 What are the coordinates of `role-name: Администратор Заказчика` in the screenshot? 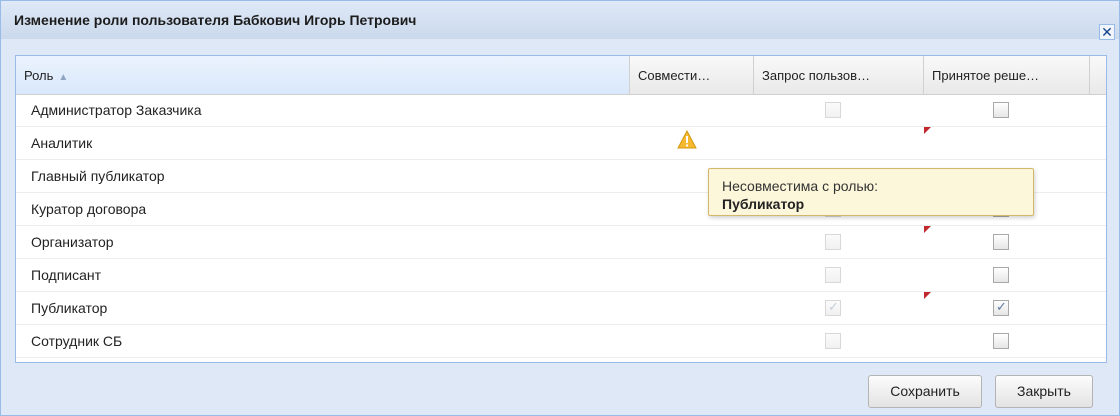 It's located at (116, 110).